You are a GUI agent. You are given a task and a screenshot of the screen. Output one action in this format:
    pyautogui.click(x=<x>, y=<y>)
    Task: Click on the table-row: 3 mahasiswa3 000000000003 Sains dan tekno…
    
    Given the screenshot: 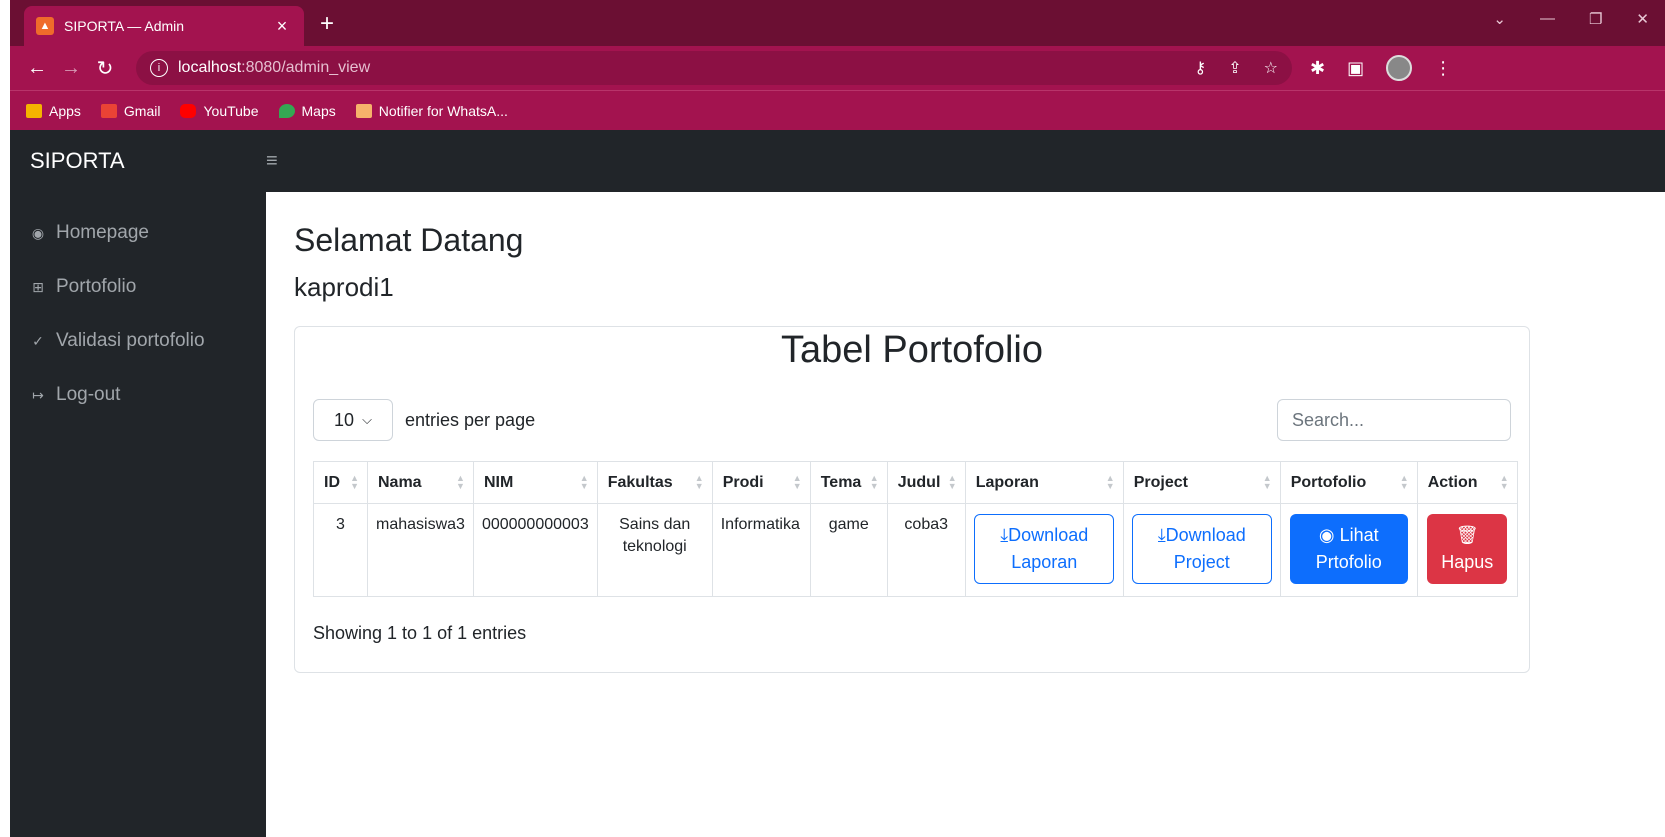 What is the action you would take?
    pyautogui.click(x=915, y=550)
    